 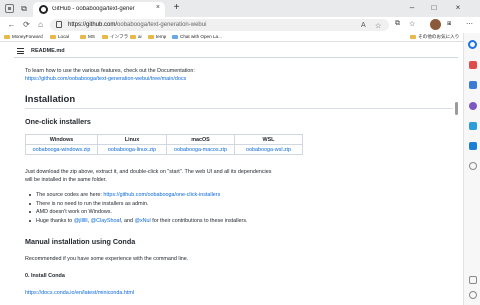 What do you see at coordinates (43, 9) in the screenshot?
I see `github-favicon-icon` at bounding box center [43, 9].